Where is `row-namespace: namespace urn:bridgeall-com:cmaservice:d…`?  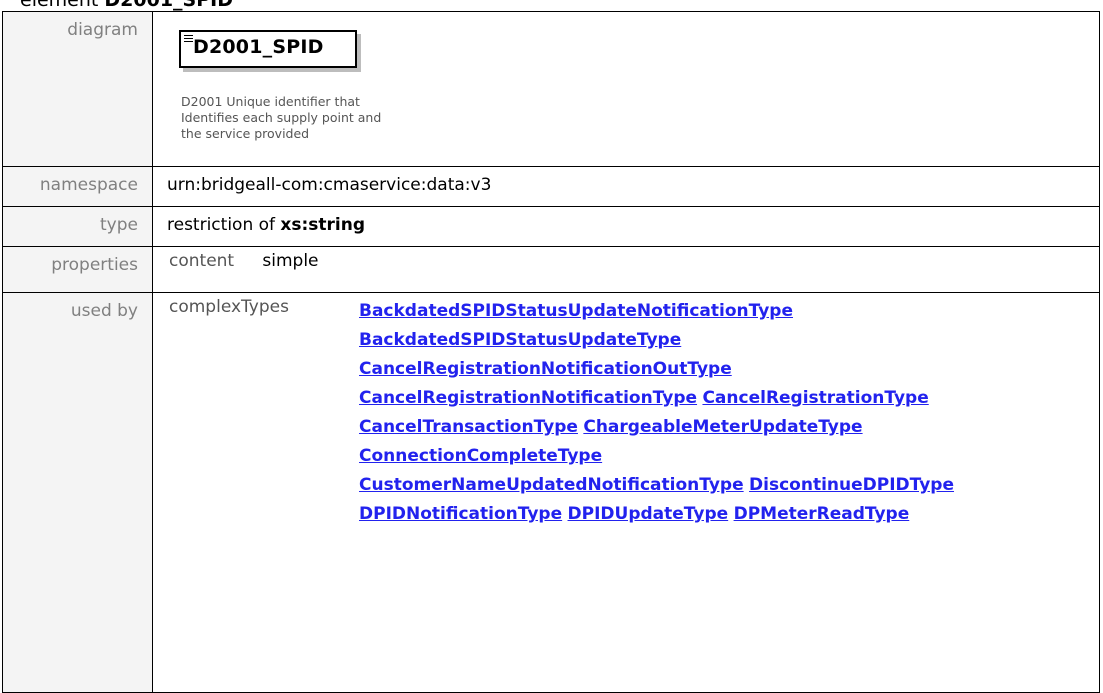
row-namespace: namespace urn:bridgeall-com:cmaservice:d… is located at coordinates (551, 186).